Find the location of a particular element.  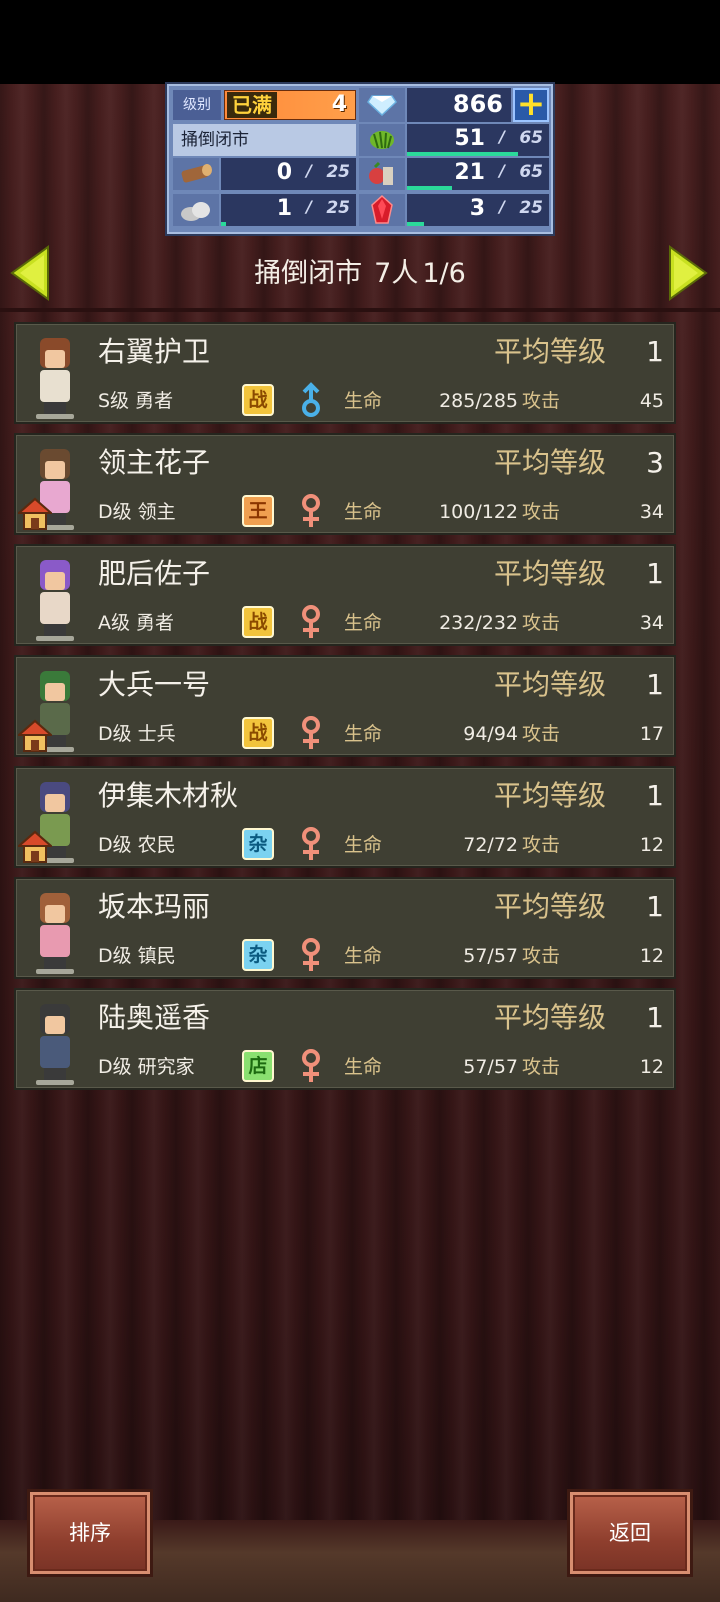

character-name: 领主花子 is located at coordinates (154, 462).